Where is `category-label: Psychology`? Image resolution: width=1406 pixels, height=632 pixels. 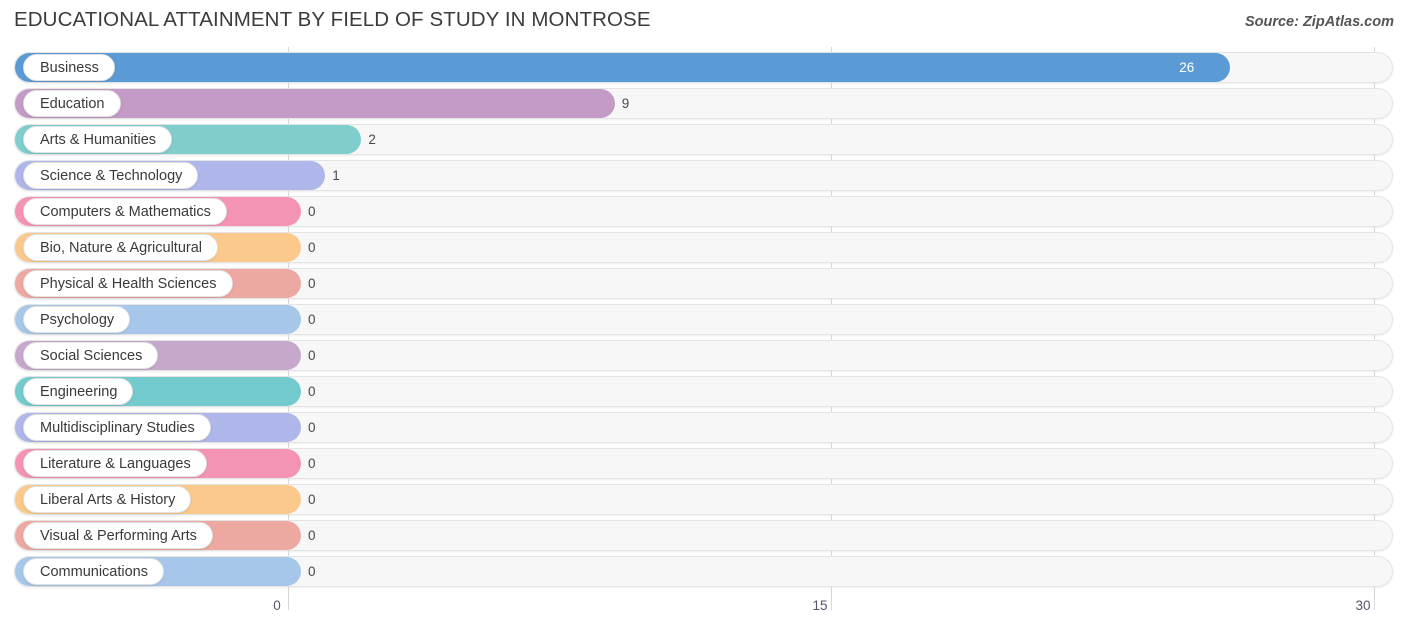 category-label: Psychology is located at coordinates (77, 319).